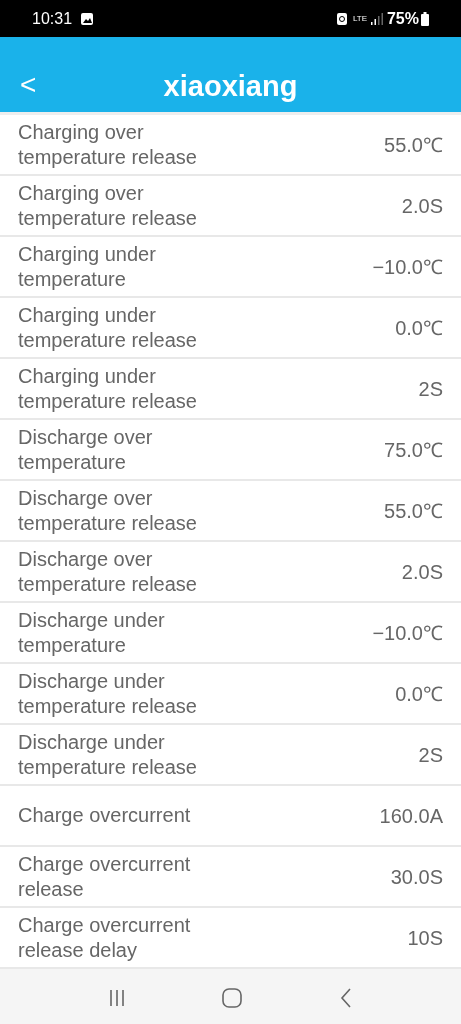 Image resolution: width=461 pixels, height=1024 pixels. Describe the element at coordinates (116, 998) in the screenshot. I see `recent-apps-icon` at that location.